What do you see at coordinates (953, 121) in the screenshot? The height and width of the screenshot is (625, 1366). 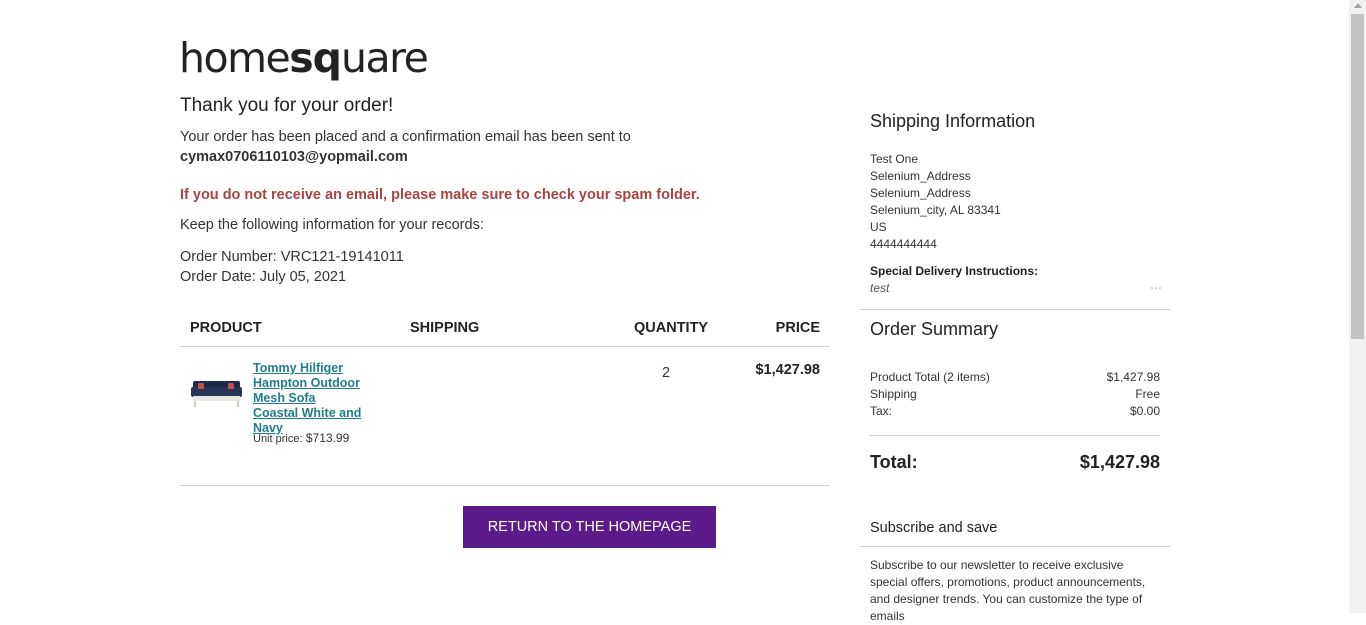 I see `shipping-info-title: Shipping Information` at bounding box center [953, 121].